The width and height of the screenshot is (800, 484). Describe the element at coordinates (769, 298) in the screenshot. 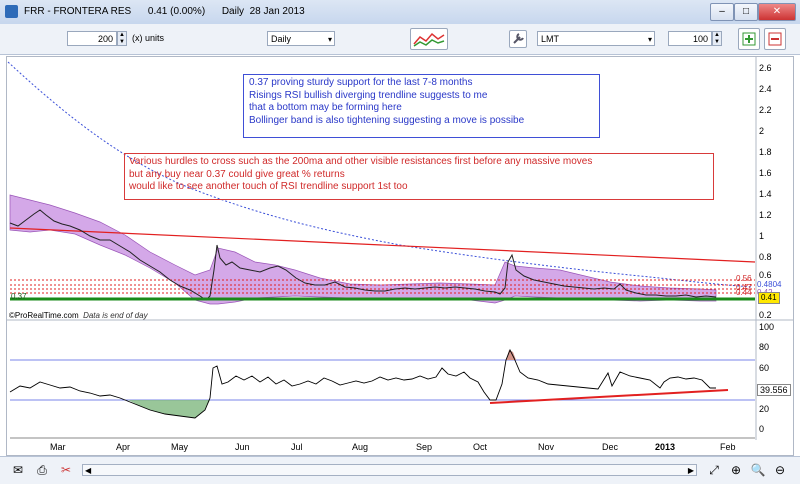

I see `current-price-tag: 0.41` at that location.